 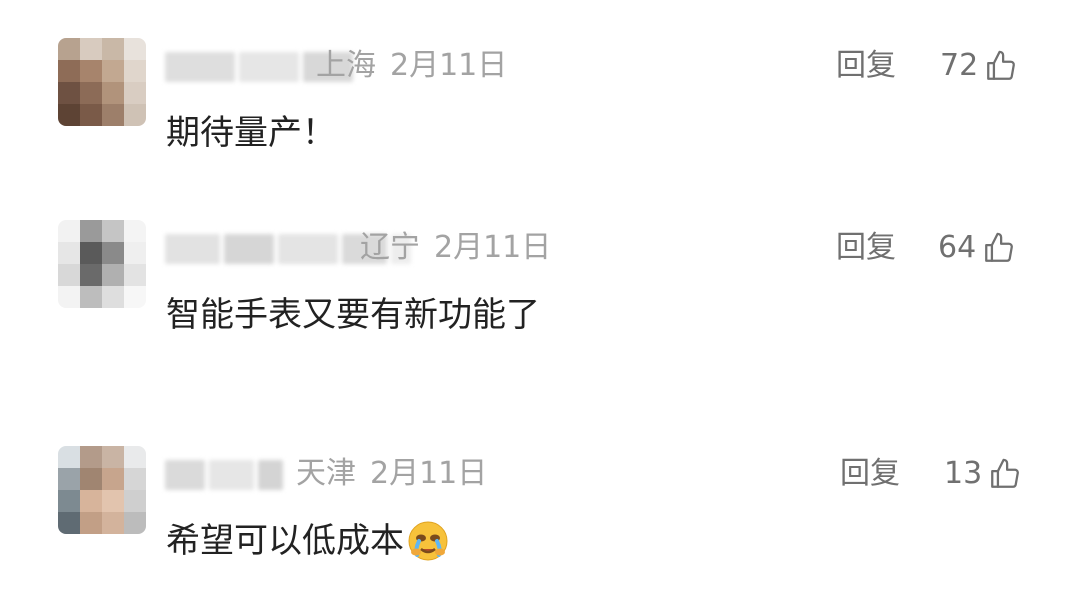 What do you see at coordinates (959, 65) in the screenshot?
I see `like-count: 72` at bounding box center [959, 65].